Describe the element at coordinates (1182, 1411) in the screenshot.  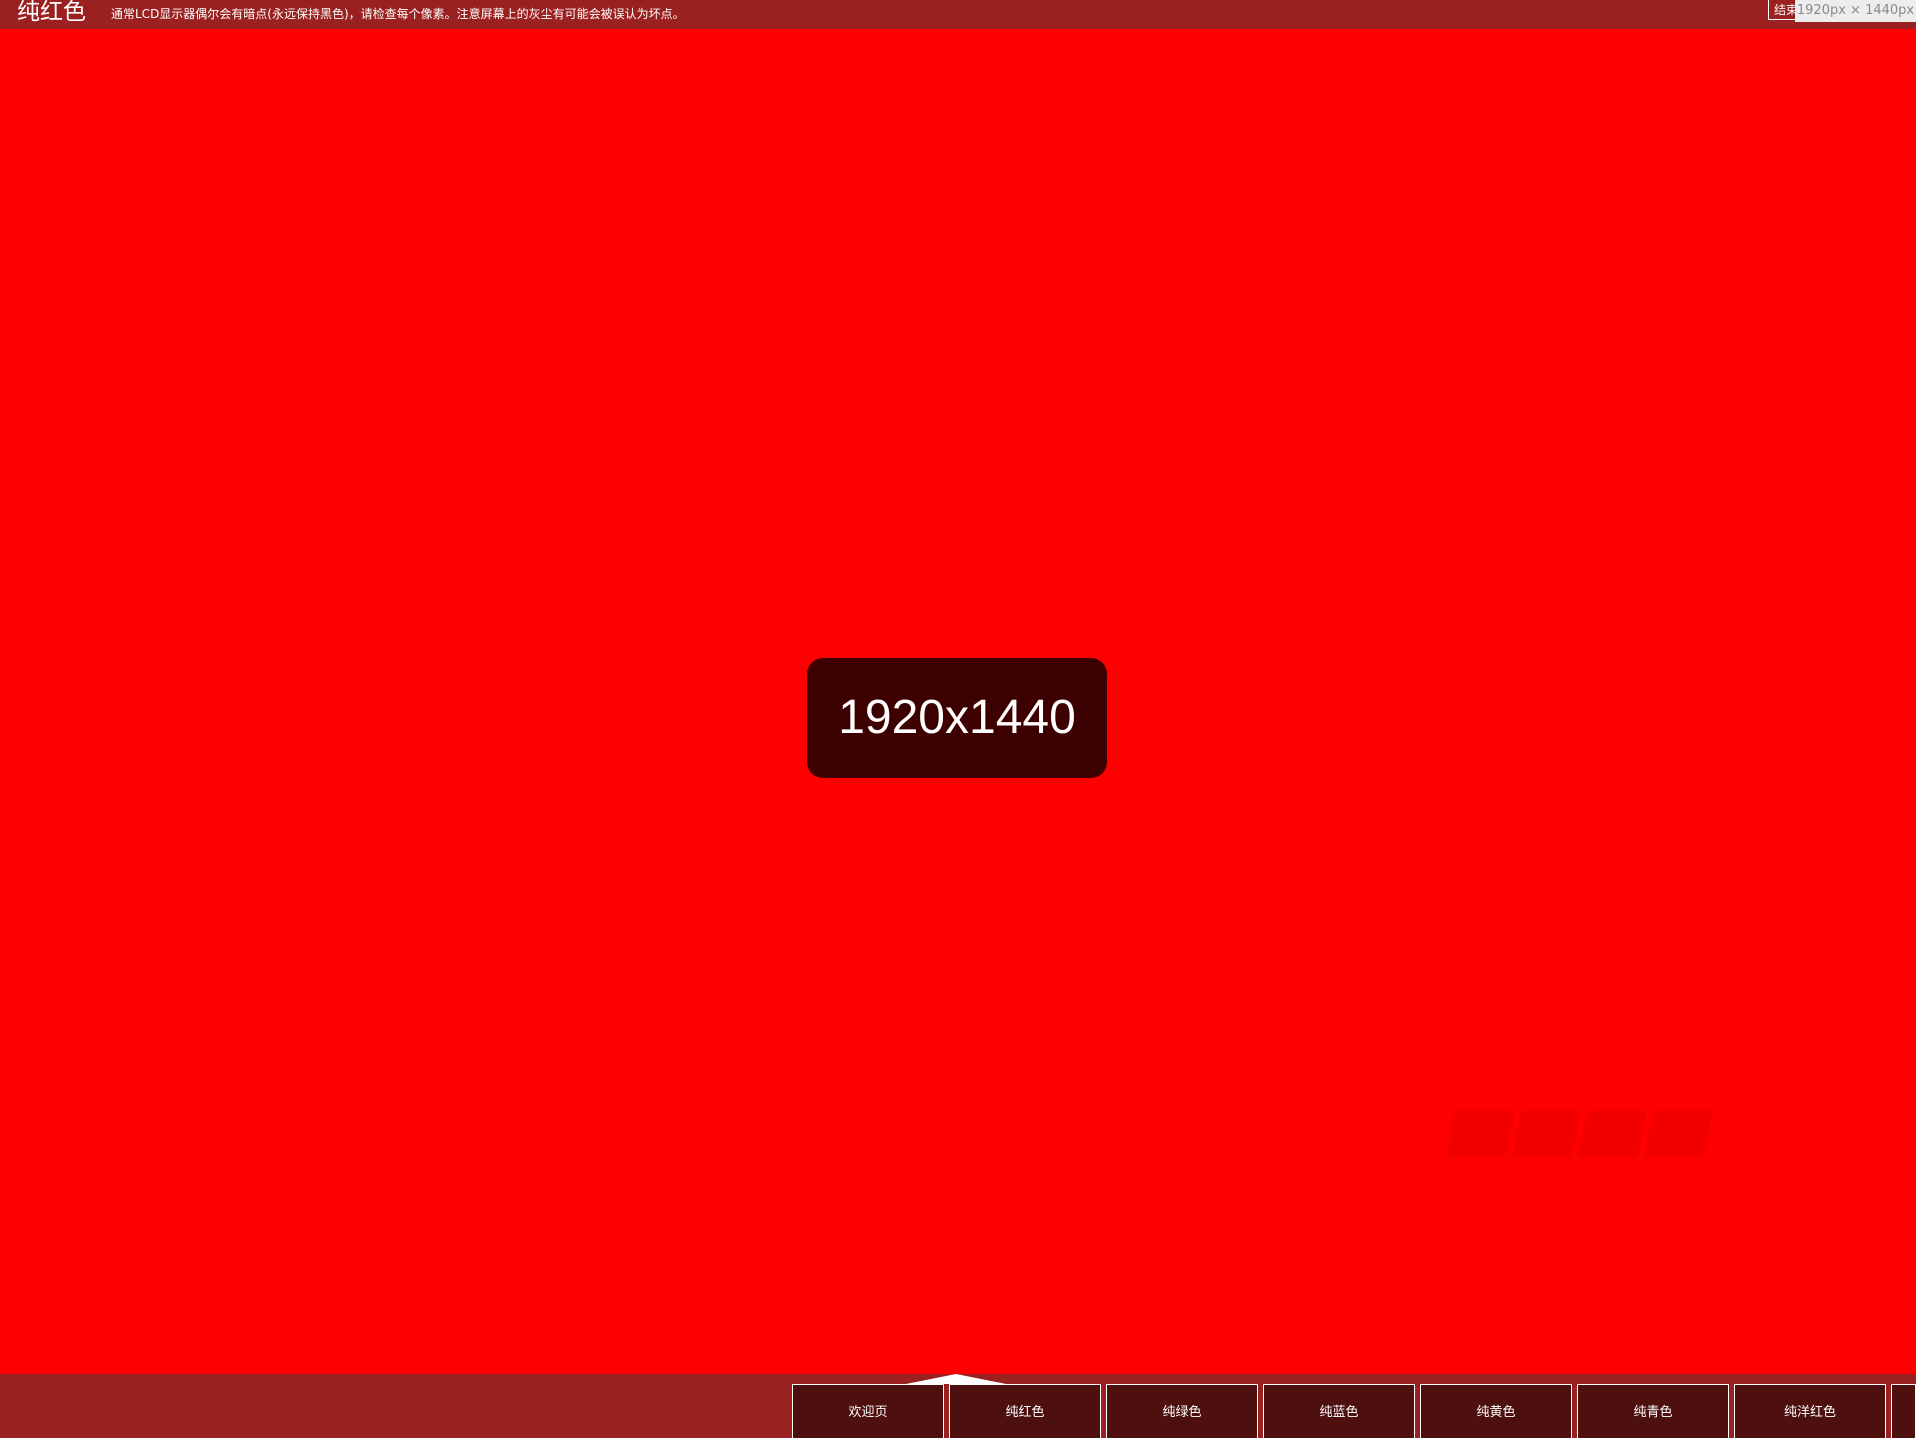
I see `tab-pure-green: 纯绿色` at that location.